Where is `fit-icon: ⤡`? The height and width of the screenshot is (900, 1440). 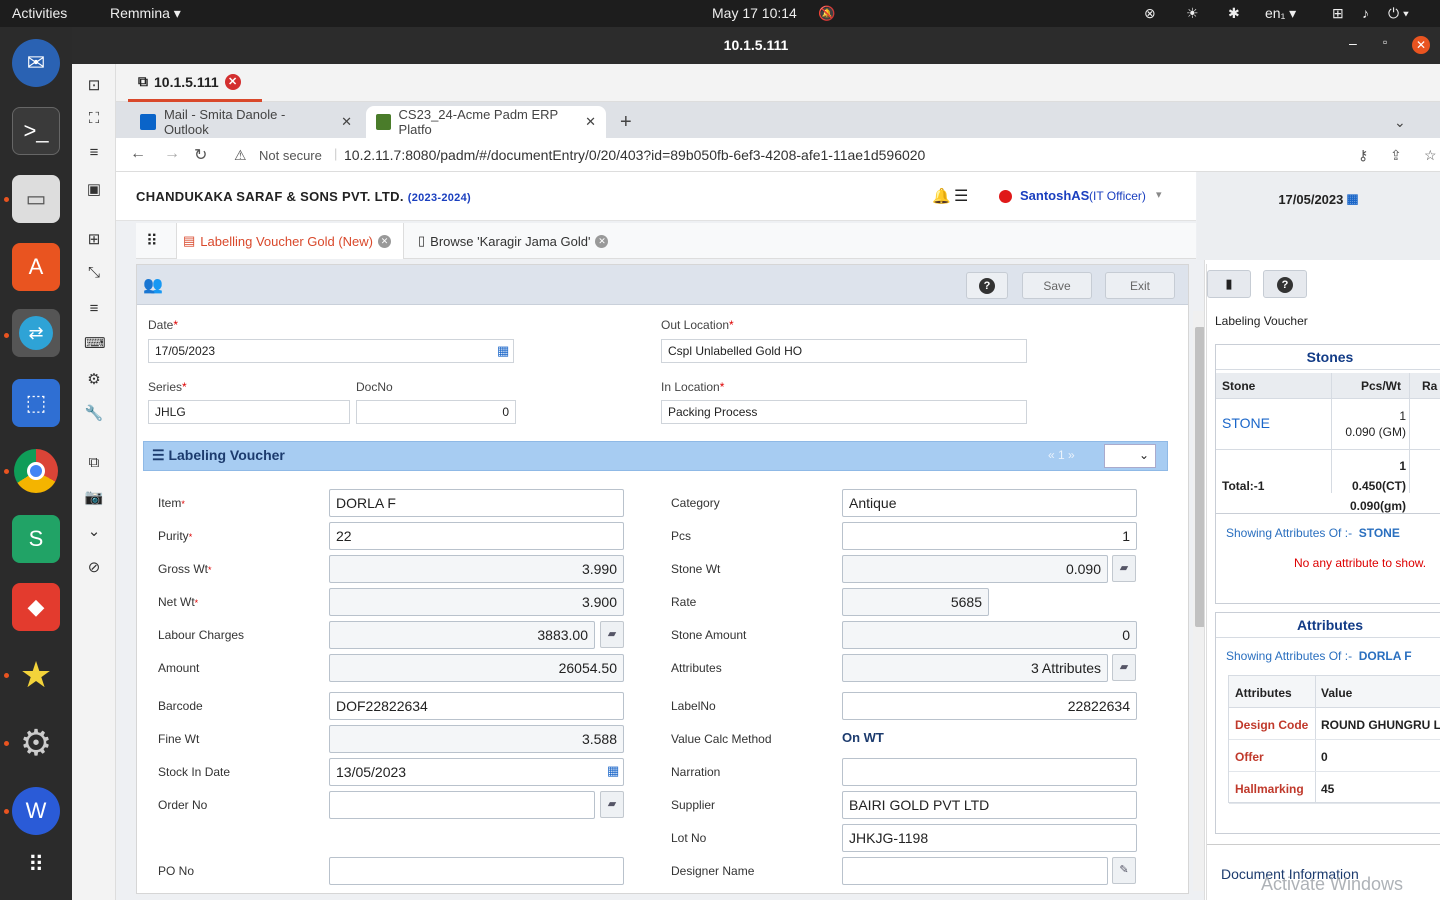
fit-icon: ⤡ is located at coordinates (94, 274).